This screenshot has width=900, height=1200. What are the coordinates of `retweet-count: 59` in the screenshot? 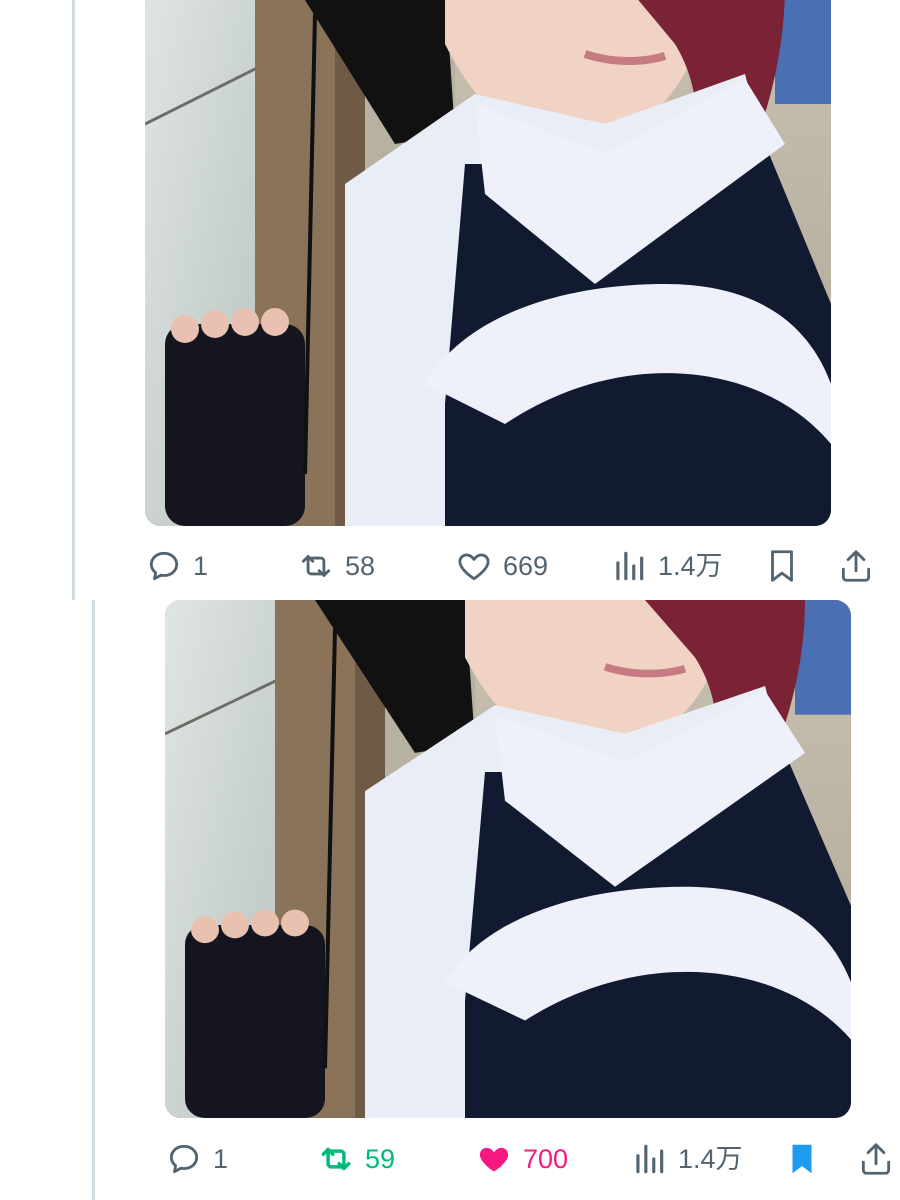 It's located at (380, 1158).